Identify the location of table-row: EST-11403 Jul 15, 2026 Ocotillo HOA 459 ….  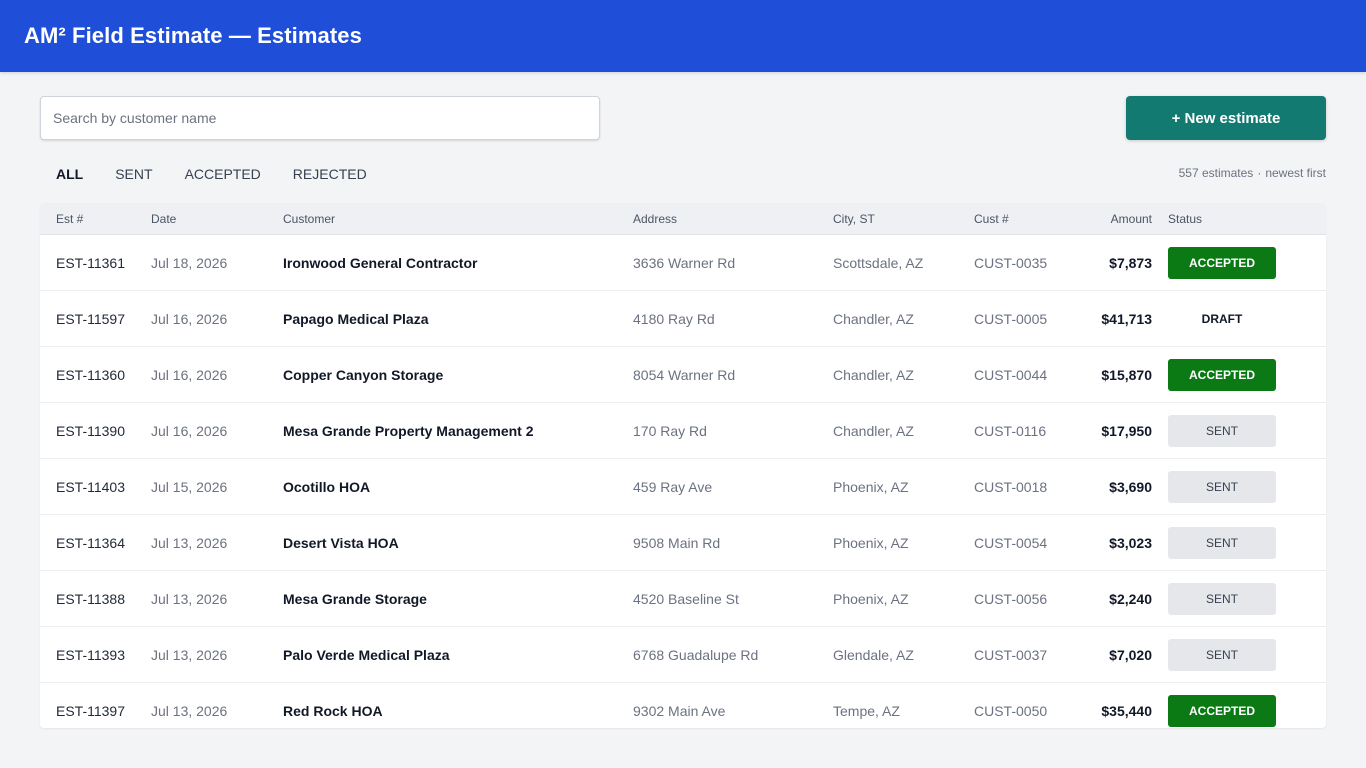
(683, 487).